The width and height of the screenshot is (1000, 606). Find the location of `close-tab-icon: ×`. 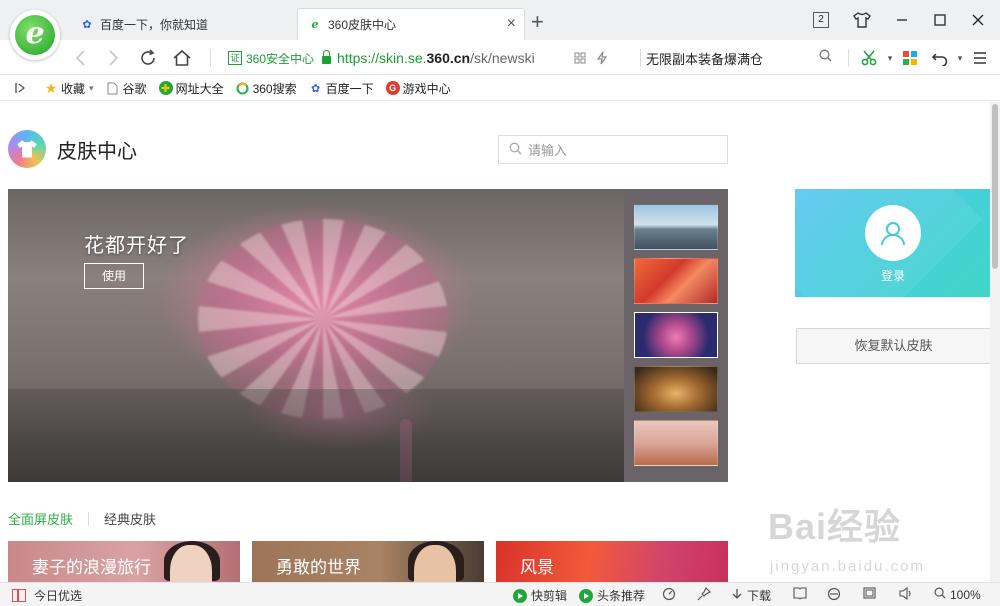

close-tab-icon: × is located at coordinates (511, 24).